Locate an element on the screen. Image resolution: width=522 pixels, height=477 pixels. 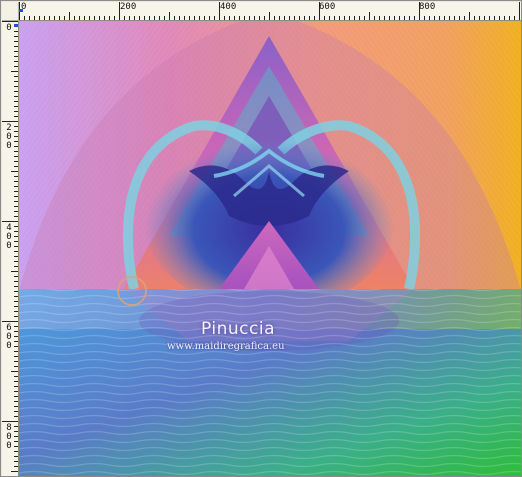
ruler-top-label-200: 200 is located at coordinates (128, 7).